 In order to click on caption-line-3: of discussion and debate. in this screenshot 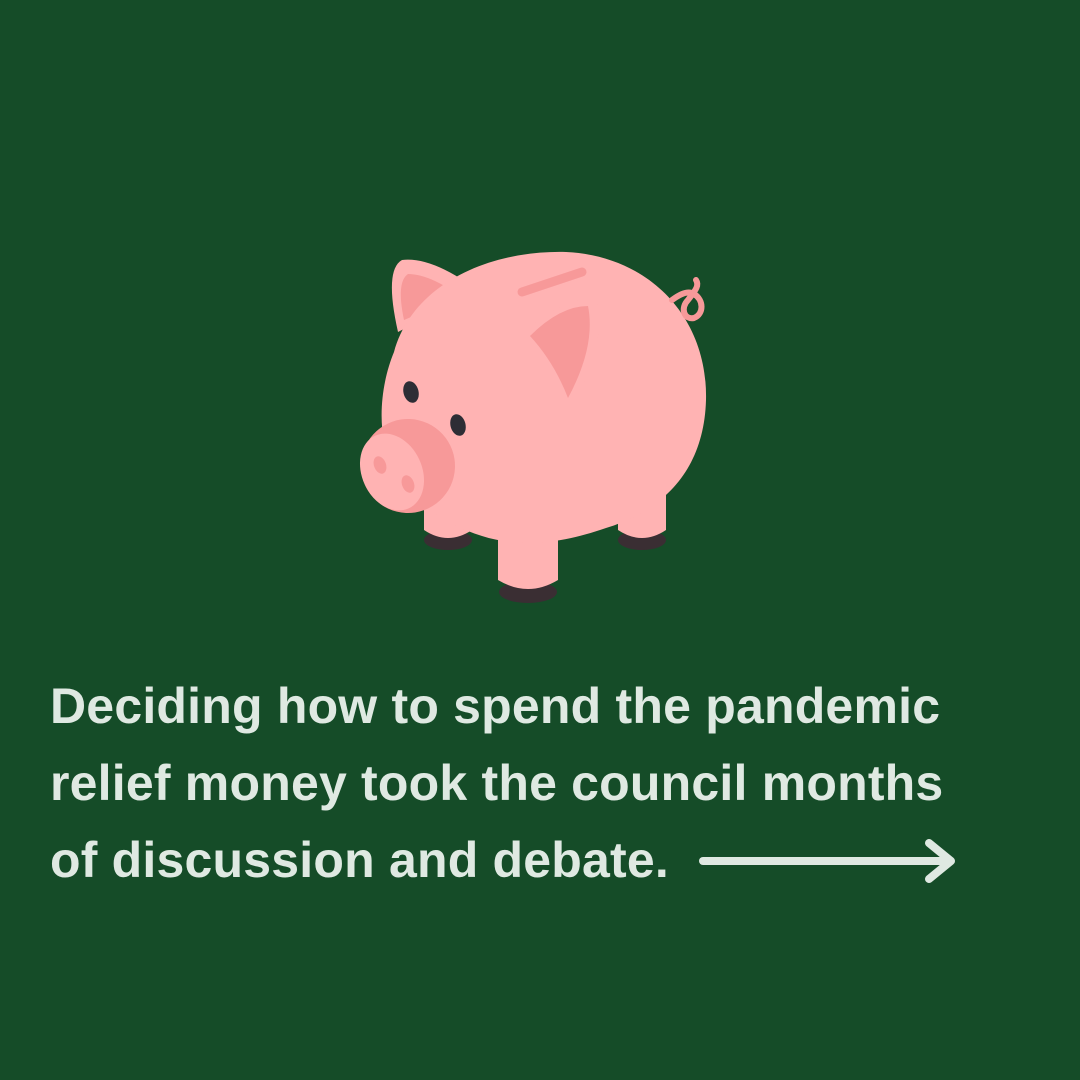, I will do `click(359, 860)`.